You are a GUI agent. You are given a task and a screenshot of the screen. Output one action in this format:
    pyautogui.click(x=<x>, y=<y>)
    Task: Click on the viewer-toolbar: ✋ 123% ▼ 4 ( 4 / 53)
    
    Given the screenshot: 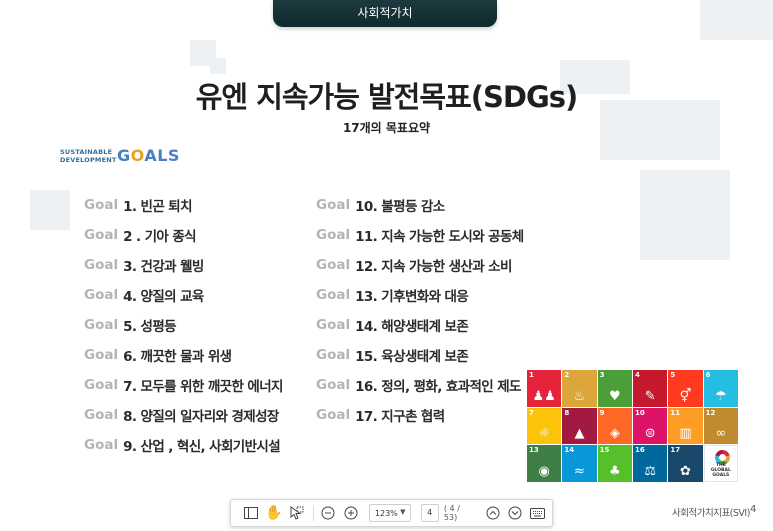 What is the action you would take?
    pyautogui.click(x=391, y=513)
    